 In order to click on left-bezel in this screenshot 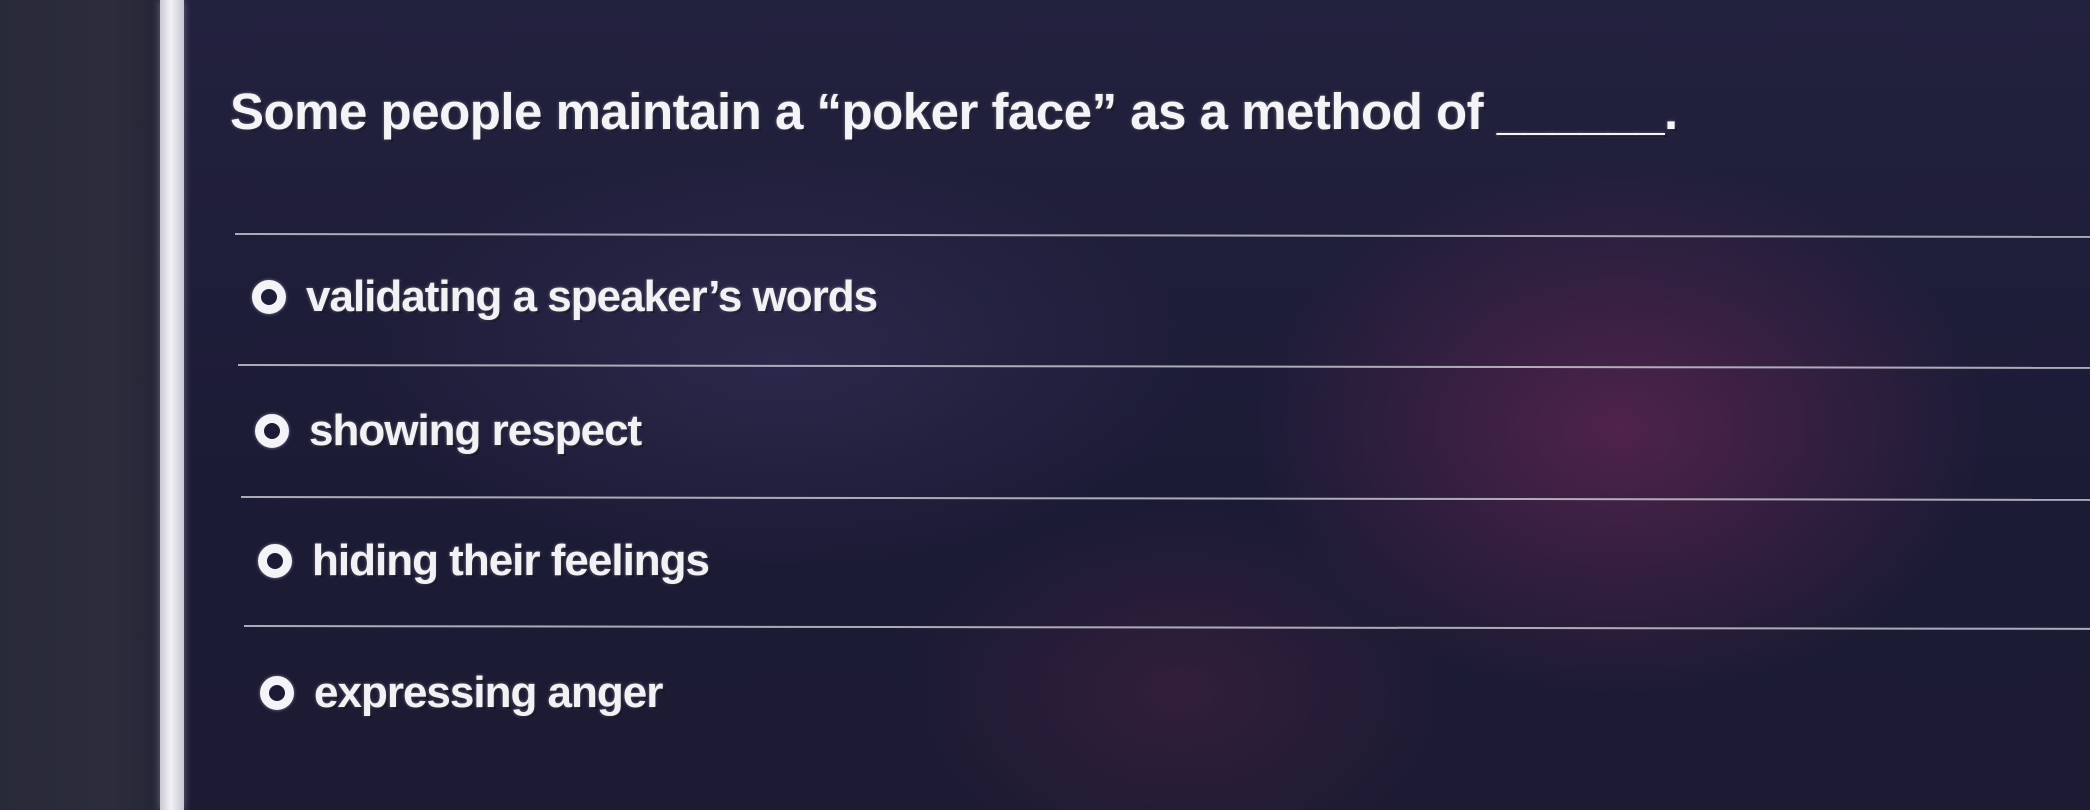, I will do `click(80, 405)`.